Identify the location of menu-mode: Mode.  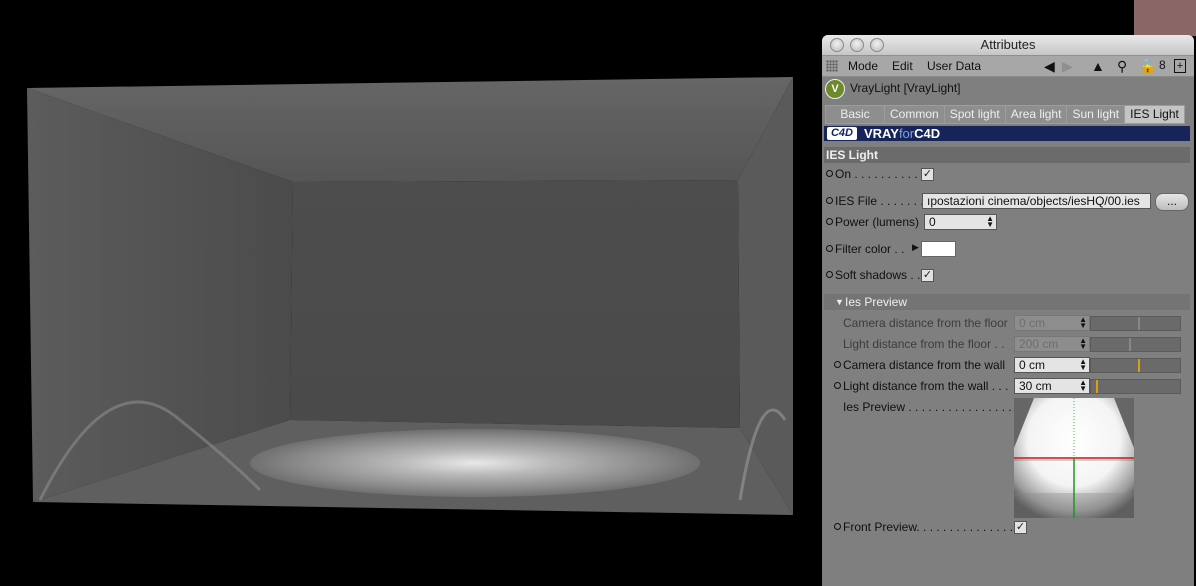
(863, 66).